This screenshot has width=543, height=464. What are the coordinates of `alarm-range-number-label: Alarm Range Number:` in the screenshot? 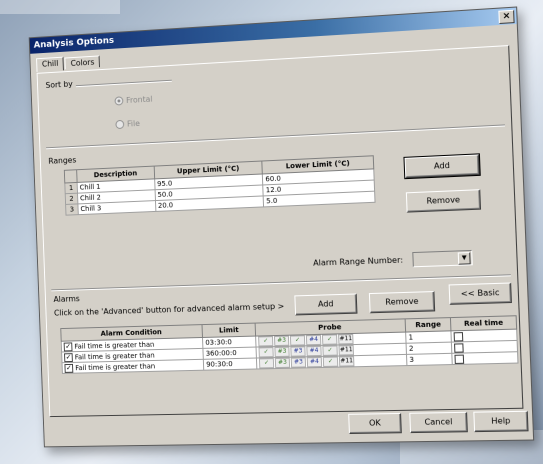 It's located at (358, 261).